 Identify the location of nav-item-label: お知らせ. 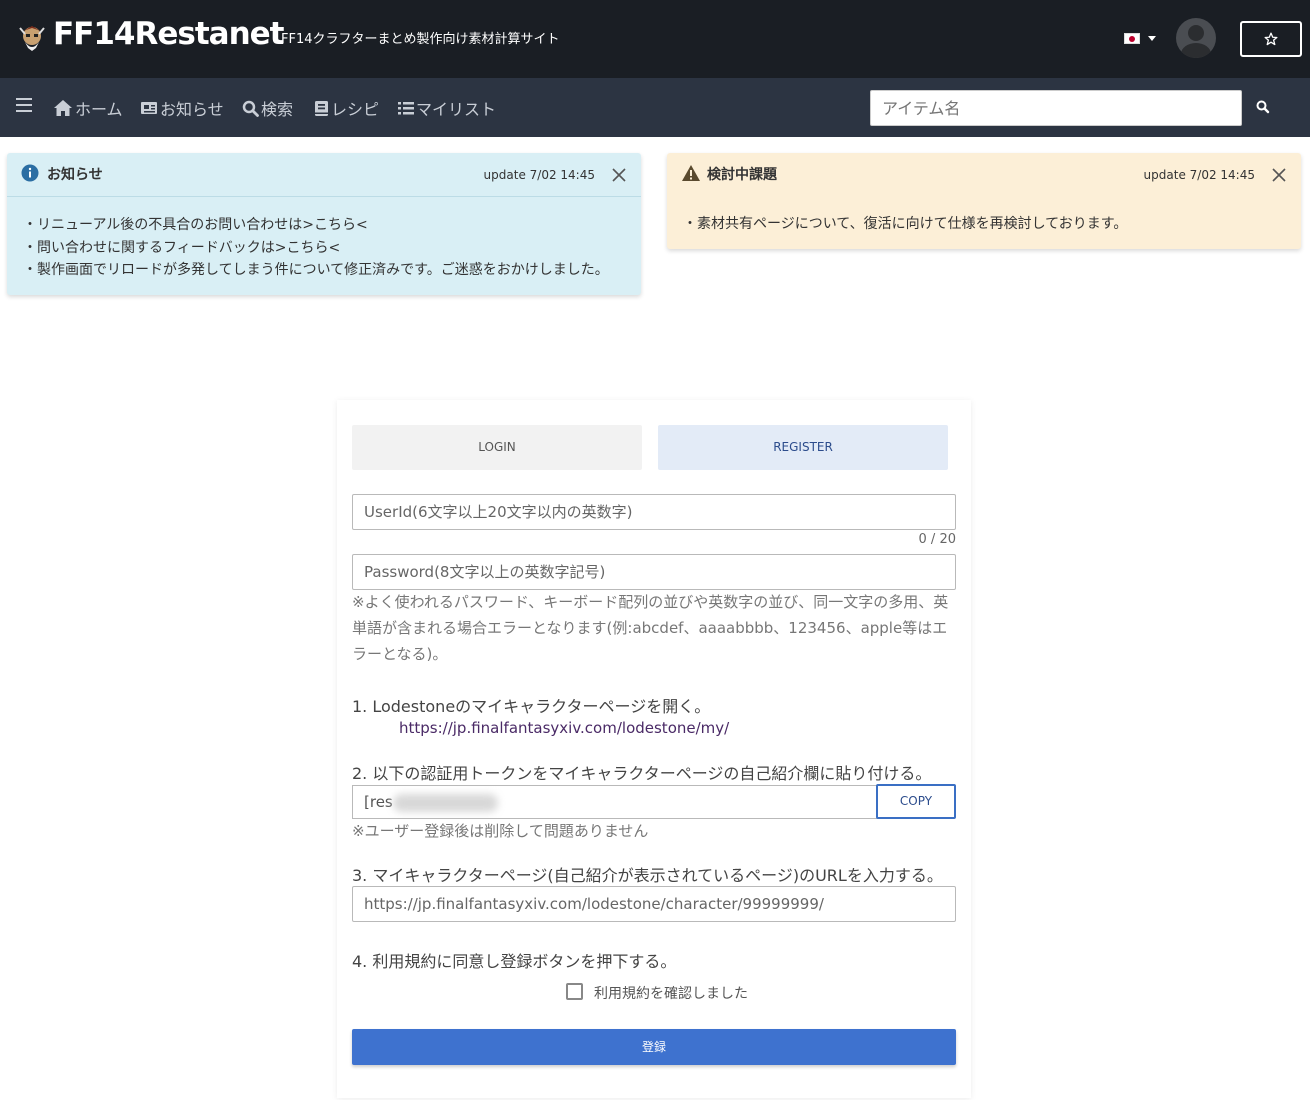
(192, 109).